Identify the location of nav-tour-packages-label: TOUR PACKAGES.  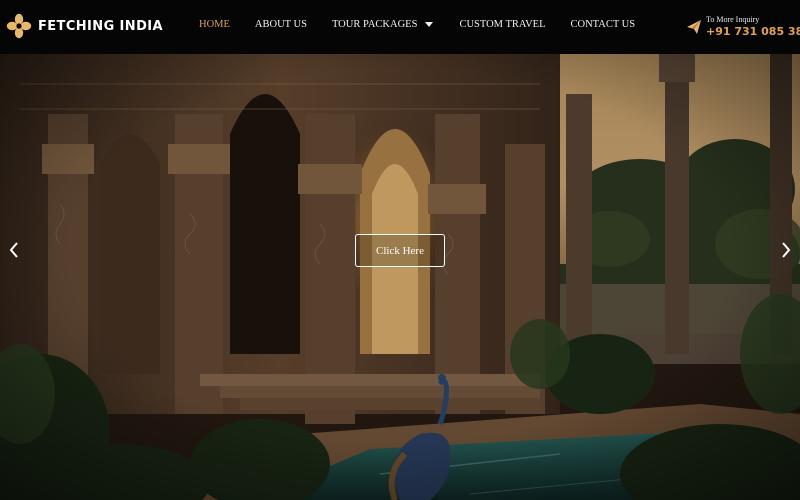
(374, 24).